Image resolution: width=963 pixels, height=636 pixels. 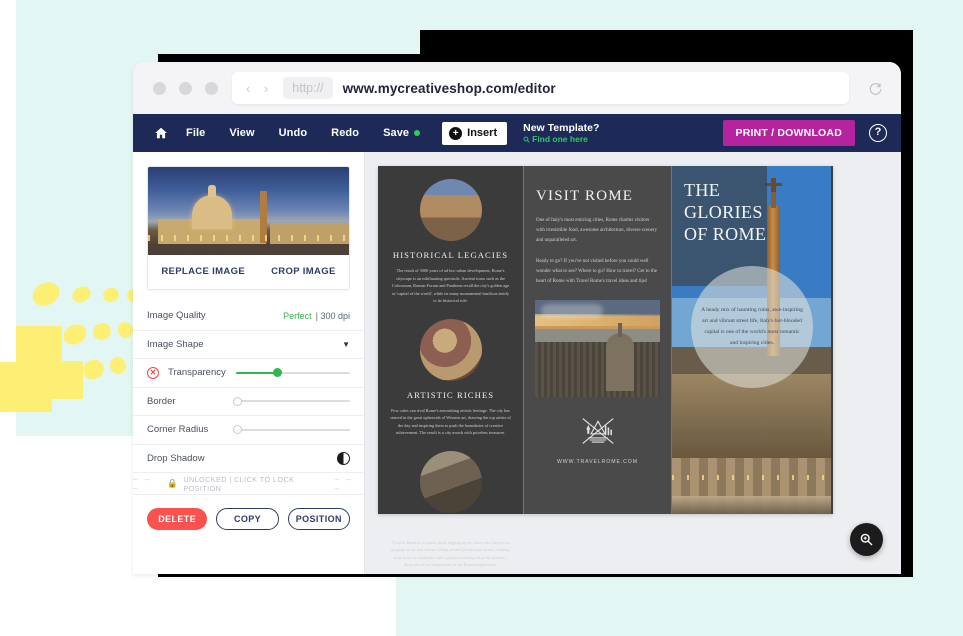 I want to click on image-card-actions: REPLACE IMAGE CROP IMAGE, so click(x=248, y=272).